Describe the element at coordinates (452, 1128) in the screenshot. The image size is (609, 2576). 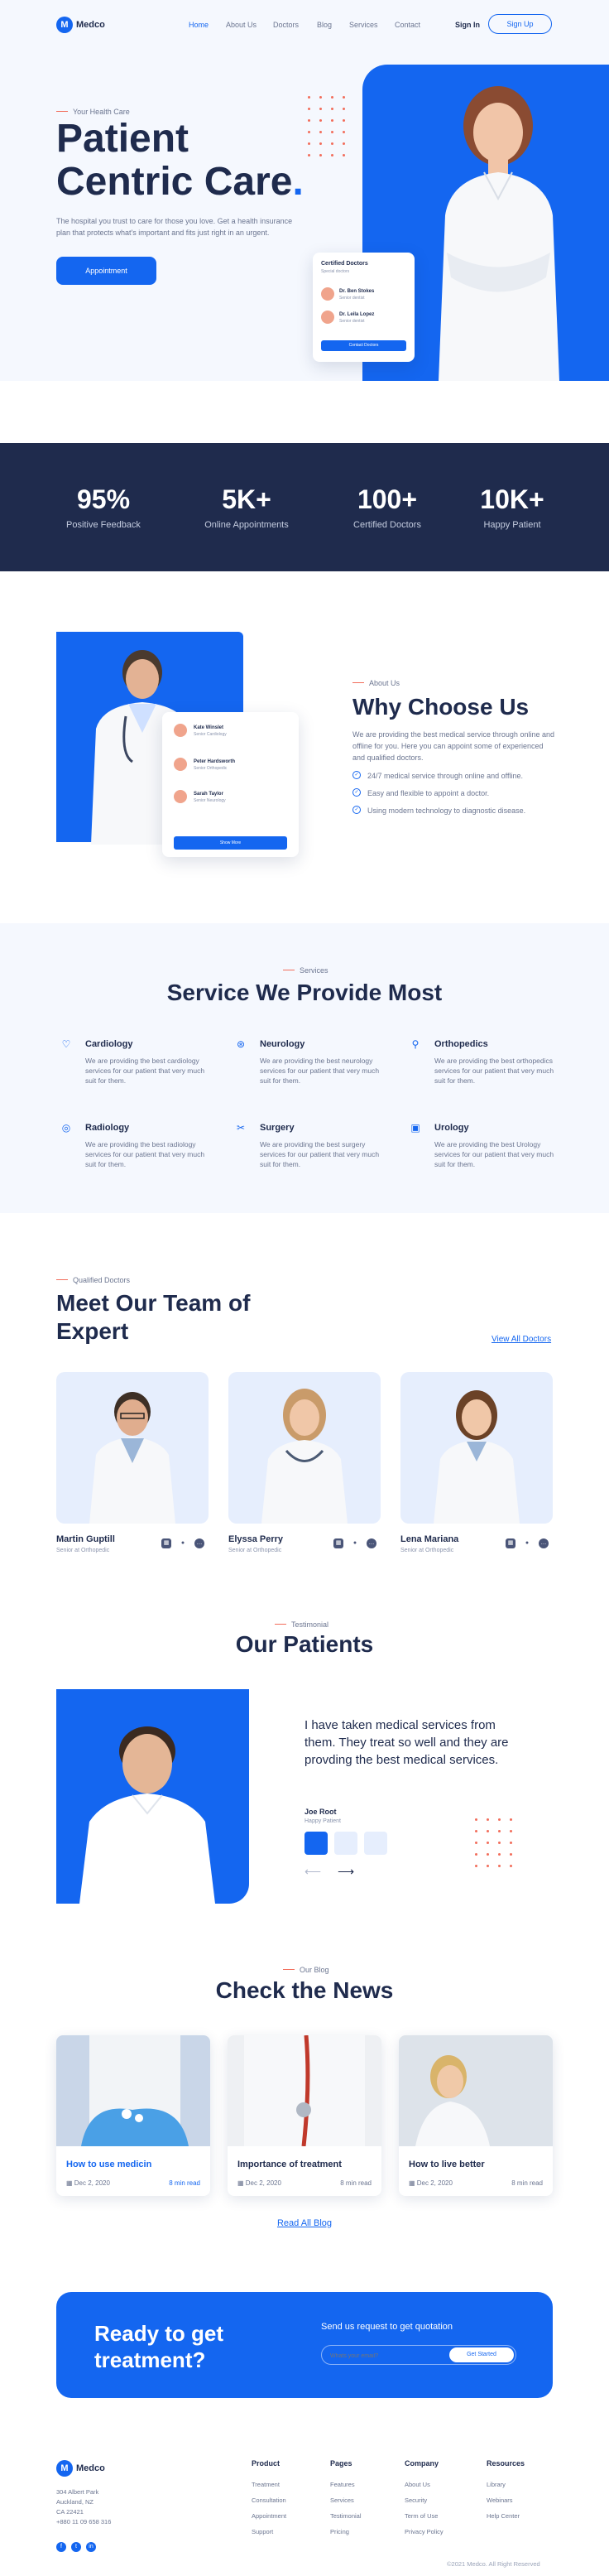
I see `service-name: Urology` at that location.